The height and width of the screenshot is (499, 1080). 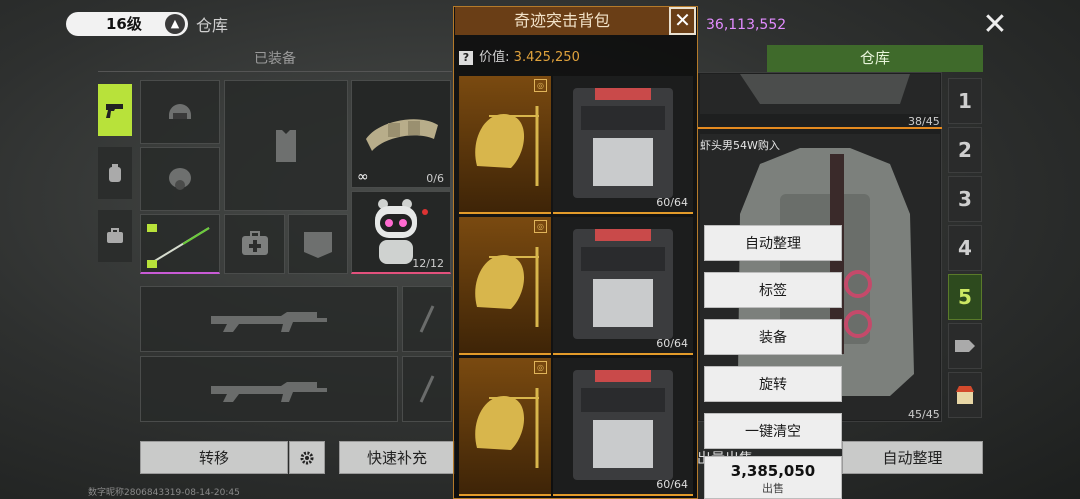 I want to click on melee-slot, so click(x=180, y=244).